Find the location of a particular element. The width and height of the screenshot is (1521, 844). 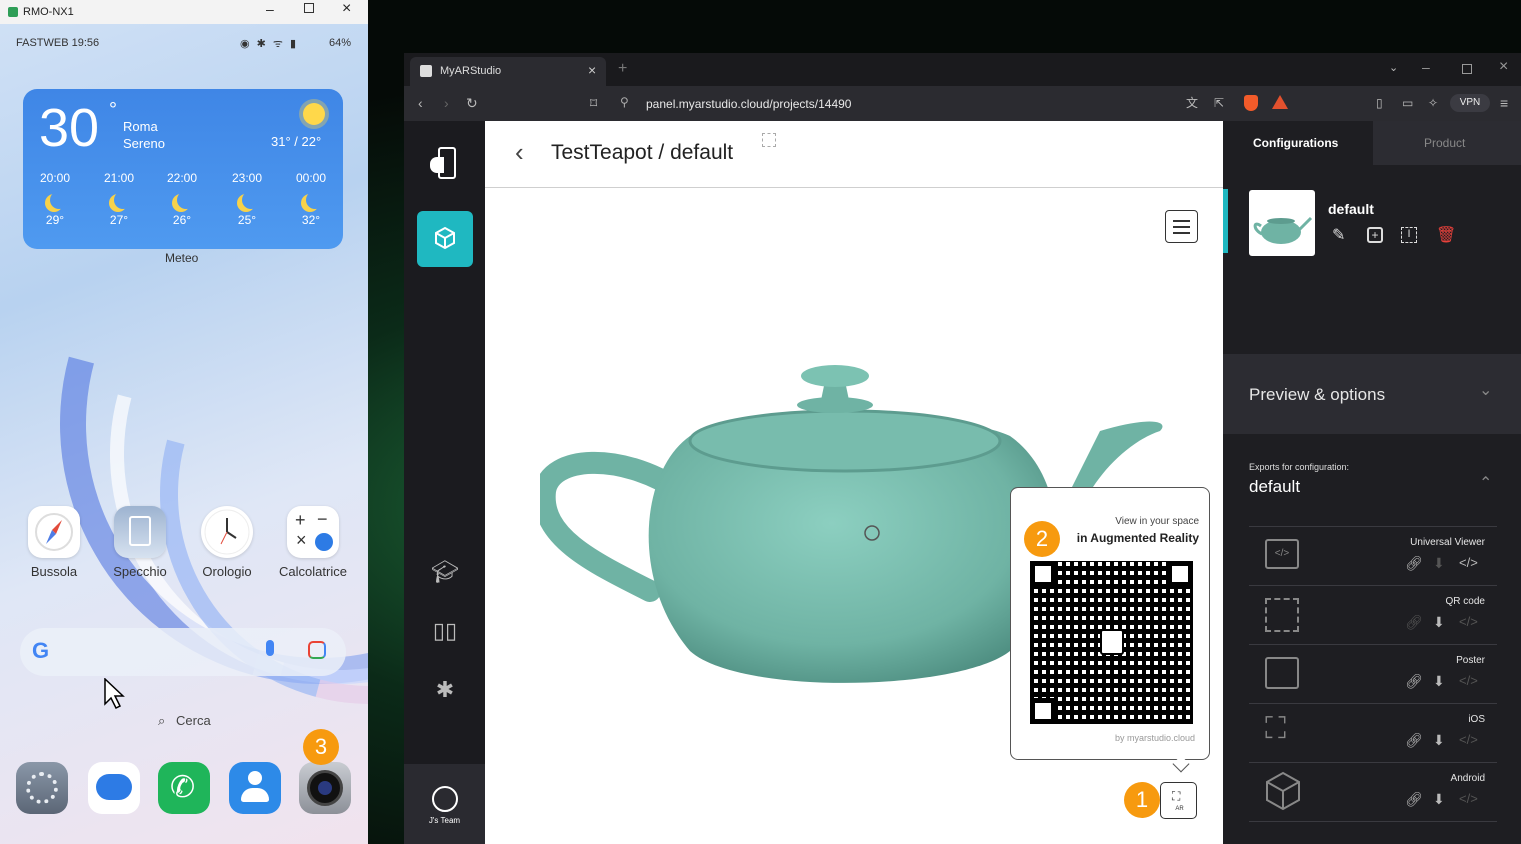

bug-report-icon: ✱ is located at coordinates (445, 696).